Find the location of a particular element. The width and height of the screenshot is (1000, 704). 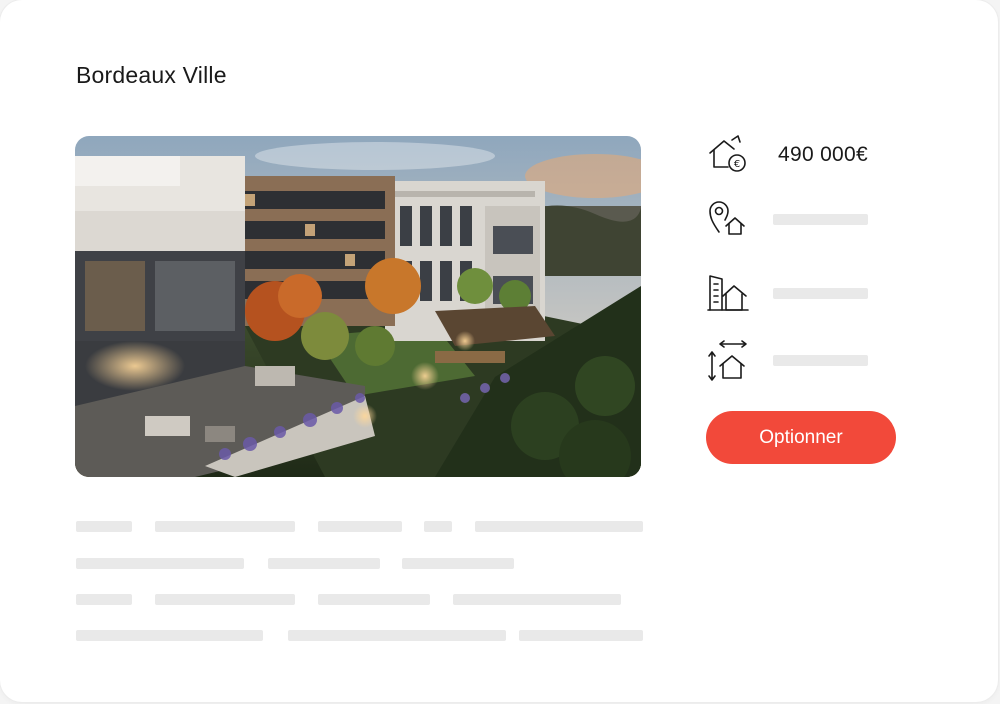

house-euro-icon: € is located at coordinates (727, 153).